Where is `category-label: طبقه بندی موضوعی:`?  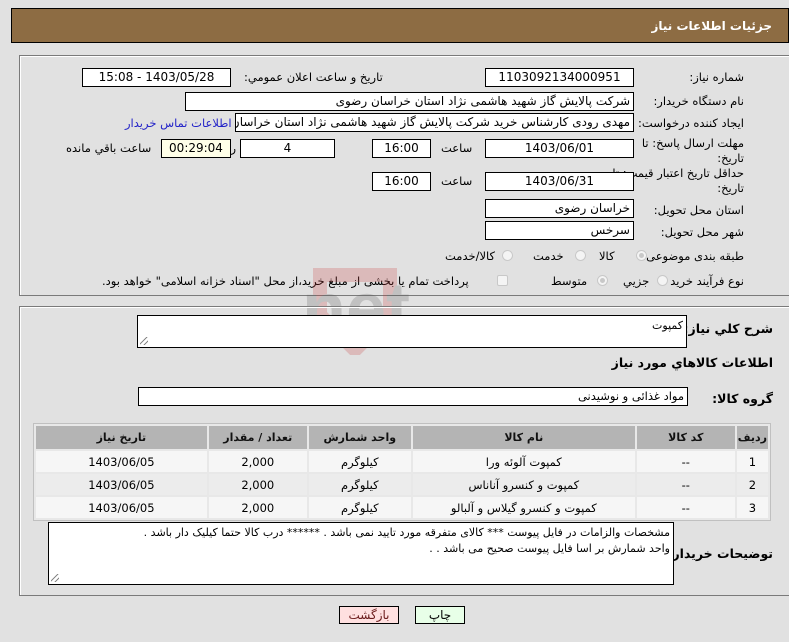
category-label: طبقه بندی موضوعی: is located at coordinates (693, 256).